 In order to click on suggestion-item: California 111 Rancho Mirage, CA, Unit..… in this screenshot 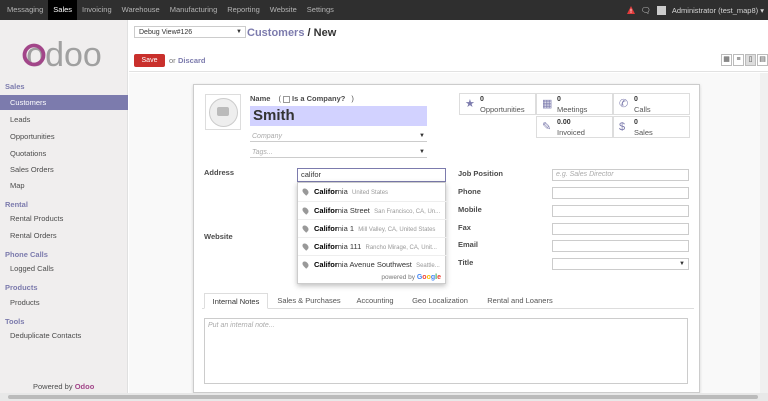, I will do `click(372, 246)`.